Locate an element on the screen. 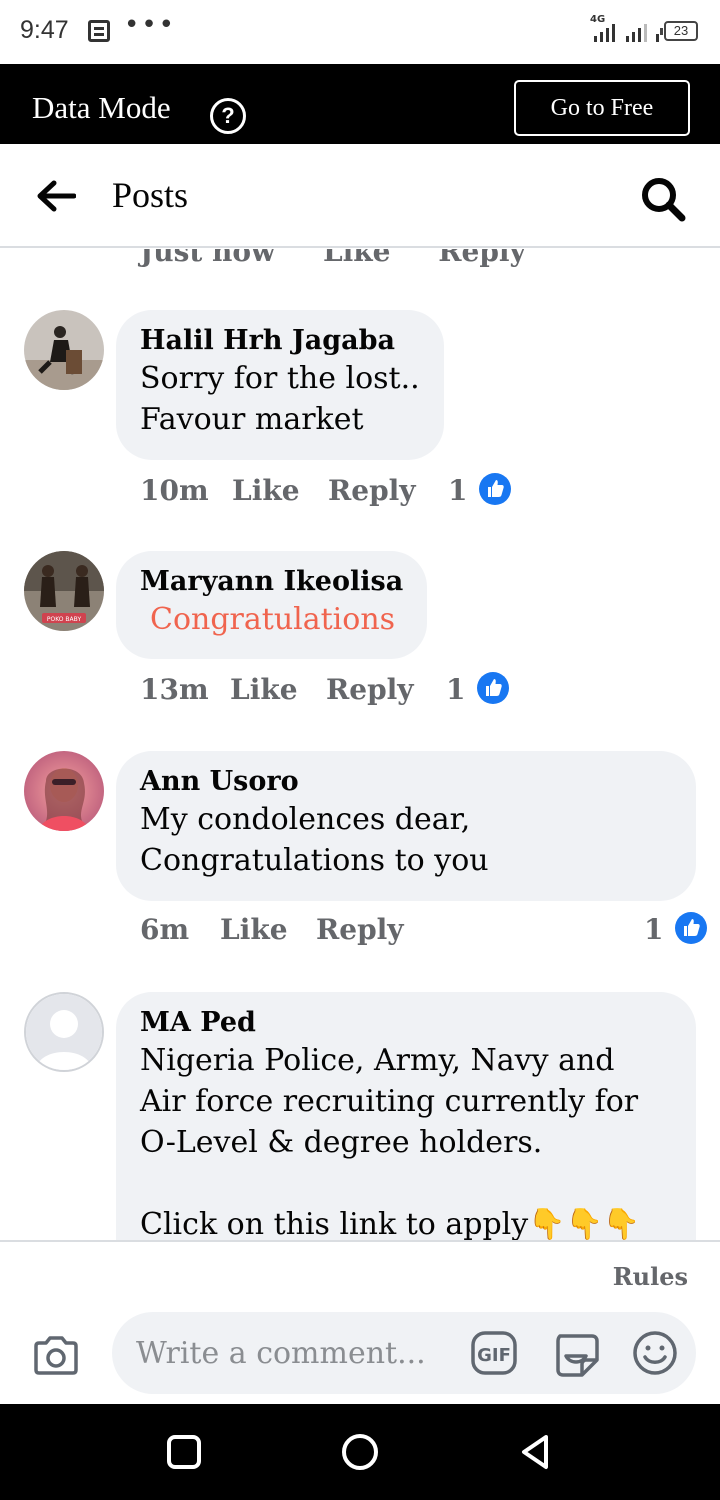  status-bar: 9:47 ••• 4G 23 is located at coordinates (360, 32).